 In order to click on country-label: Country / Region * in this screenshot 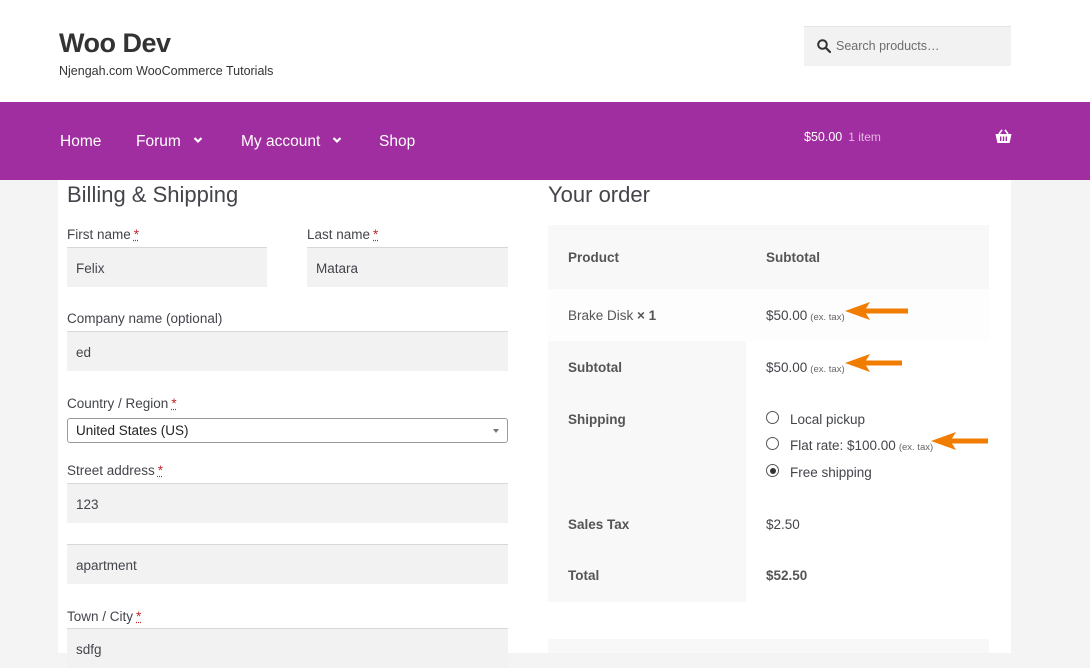, I will do `click(122, 403)`.